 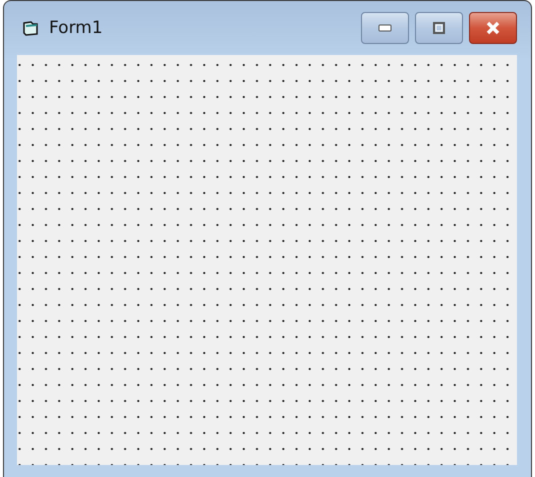 I want to click on maximize-button, so click(x=439, y=28).